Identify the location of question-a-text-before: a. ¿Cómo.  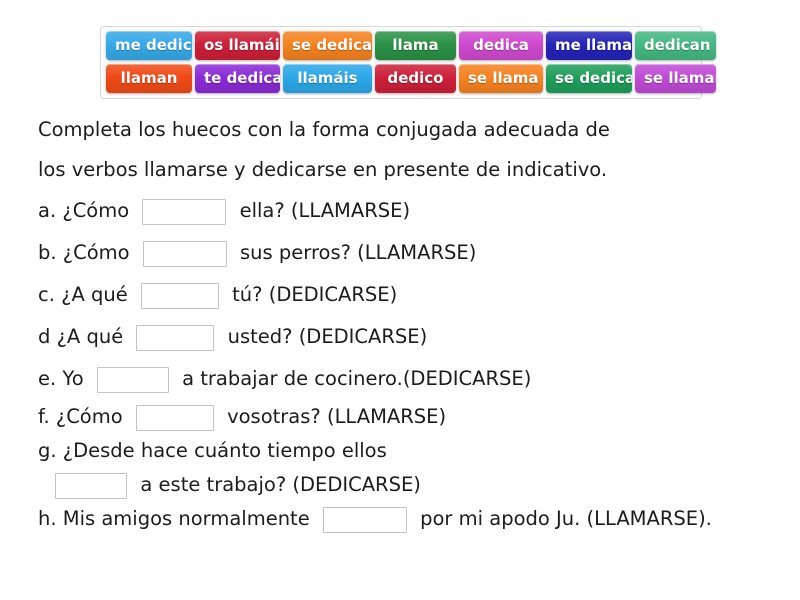
(84, 210).